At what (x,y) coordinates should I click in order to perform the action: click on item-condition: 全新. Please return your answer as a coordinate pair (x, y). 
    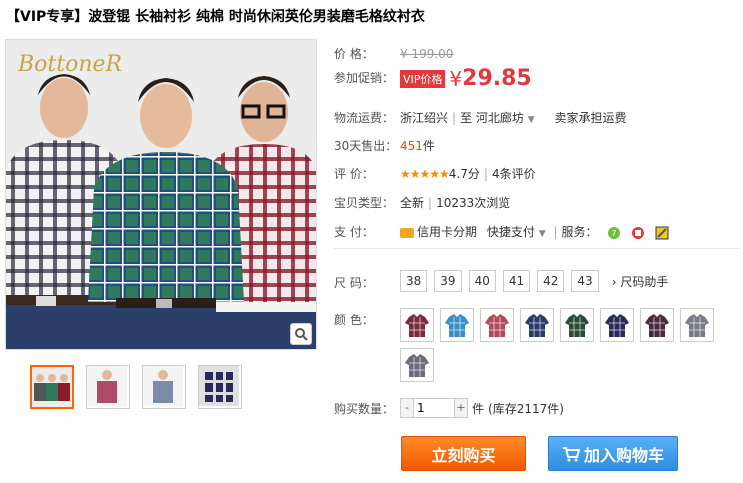
    Looking at the image, I should click on (412, 203).